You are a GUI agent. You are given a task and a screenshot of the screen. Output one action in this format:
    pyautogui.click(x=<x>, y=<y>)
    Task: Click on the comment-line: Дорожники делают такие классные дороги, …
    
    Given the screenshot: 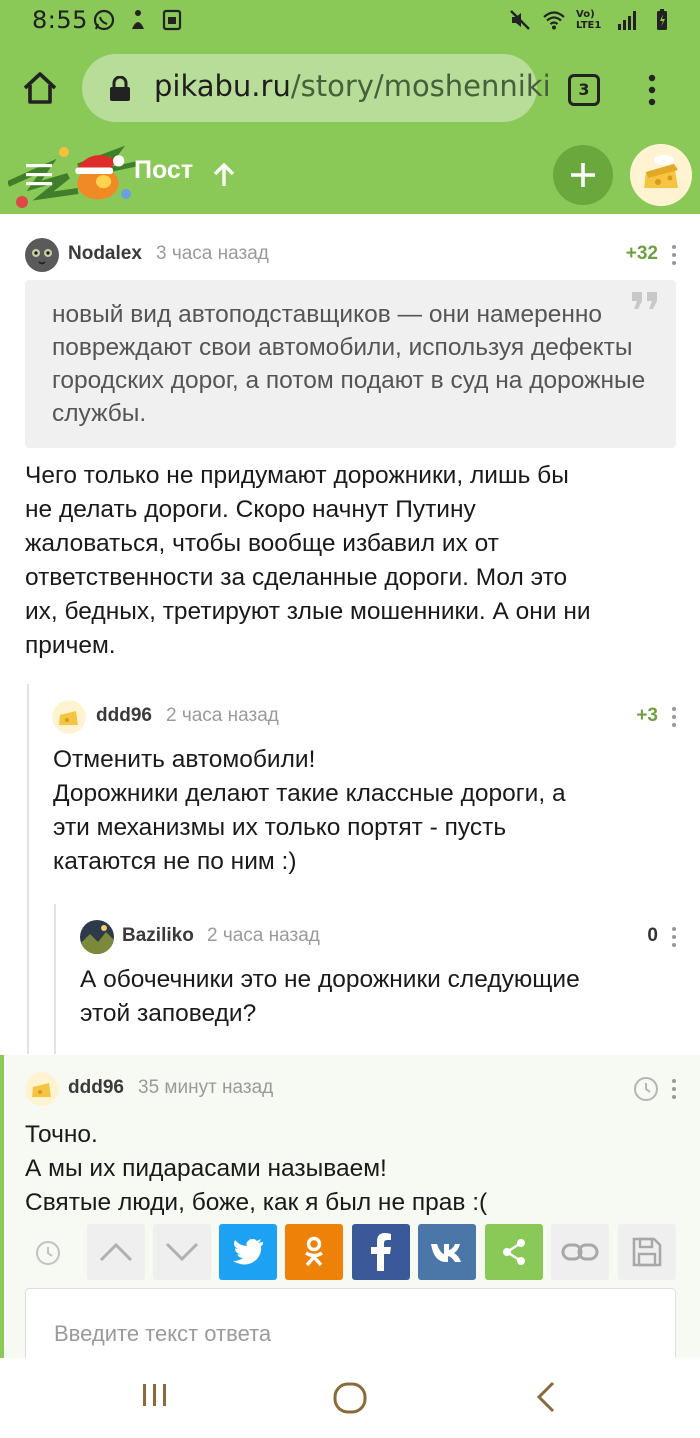 What is the action you would take?
    pyautogui.click(x=309, y=793)
    